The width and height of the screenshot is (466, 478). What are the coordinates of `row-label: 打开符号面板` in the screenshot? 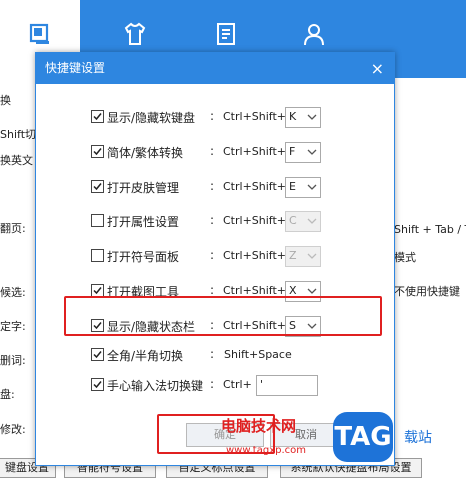 It's located at (143, 257).